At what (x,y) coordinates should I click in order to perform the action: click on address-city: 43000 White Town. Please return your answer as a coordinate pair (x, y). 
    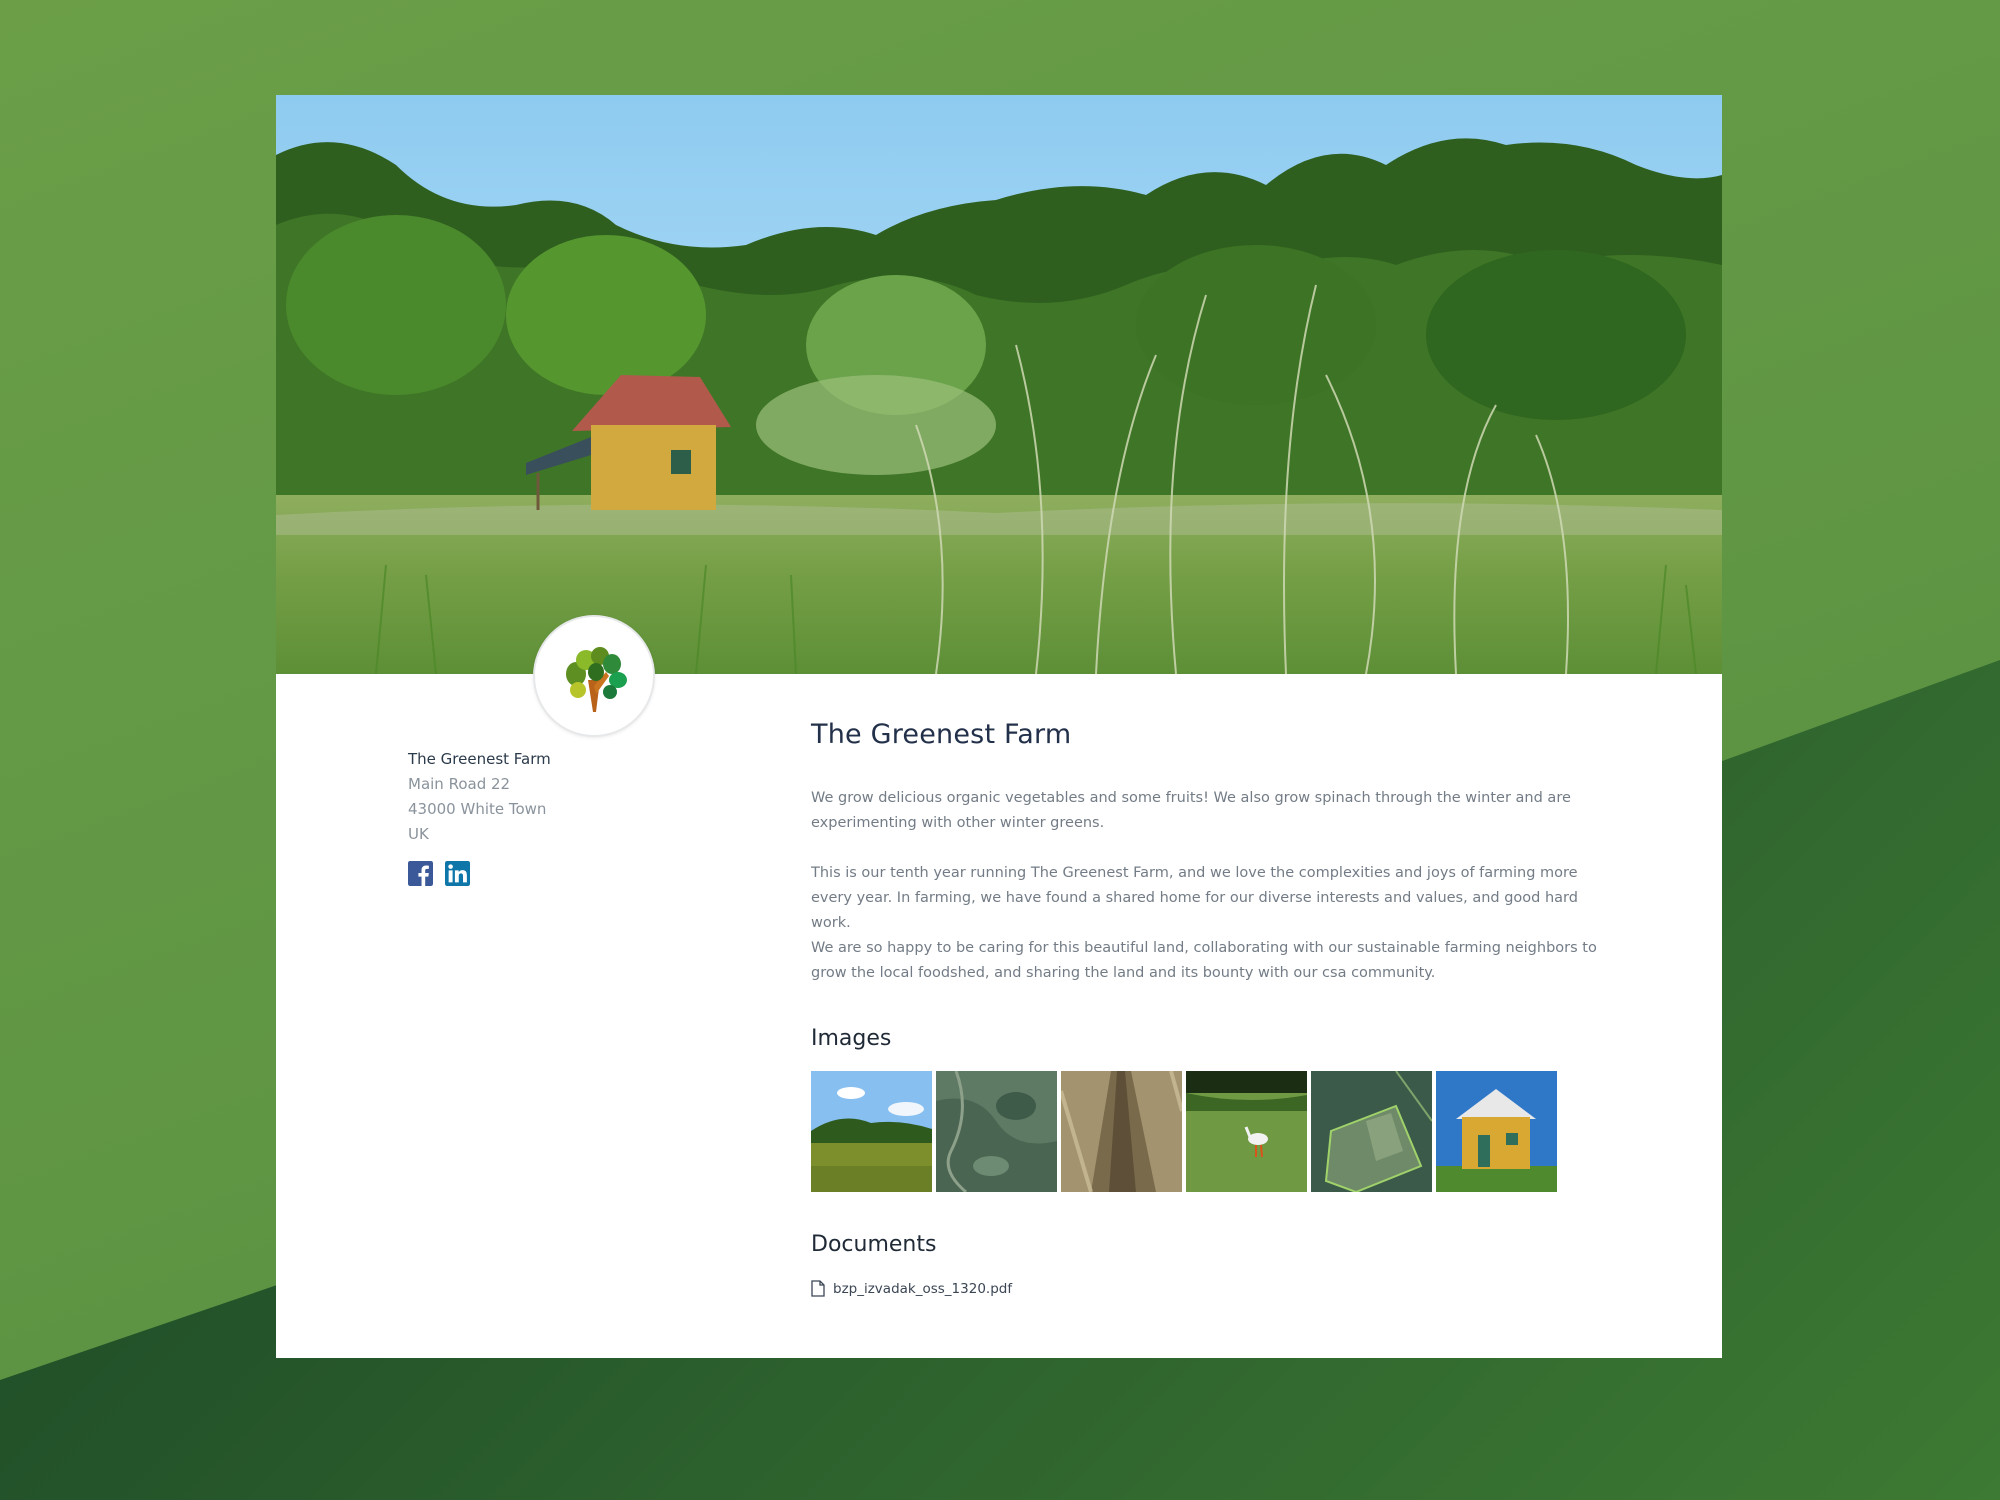
    Looking at the image, I should click on (477, 809).